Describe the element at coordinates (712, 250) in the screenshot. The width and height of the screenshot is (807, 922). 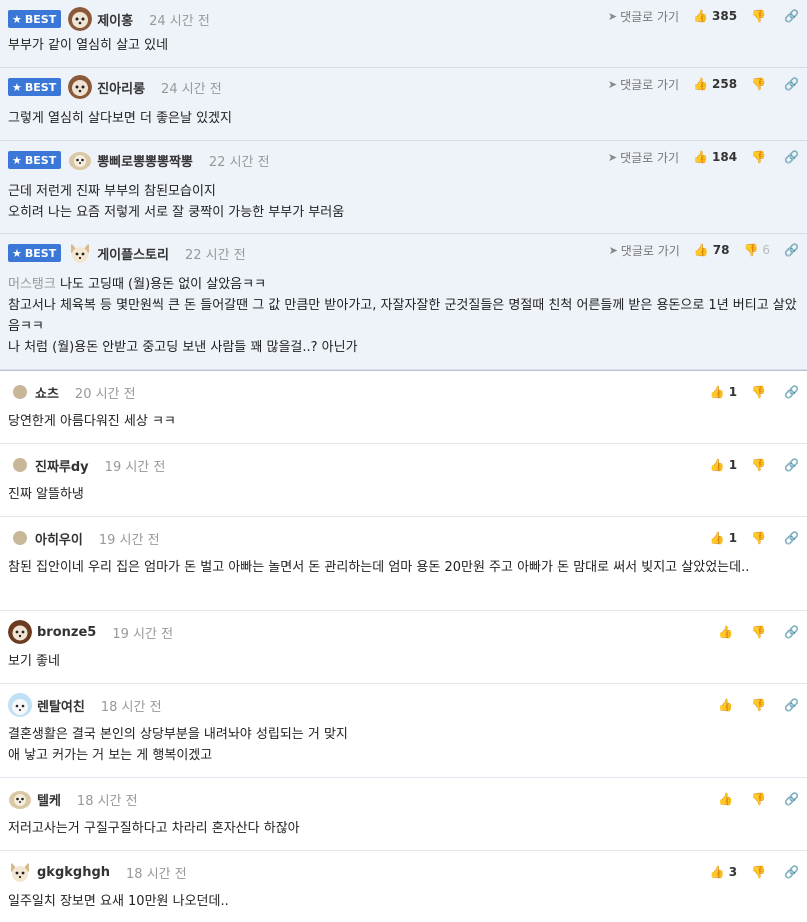
I see `upvote-button: 👍 78` at that location.